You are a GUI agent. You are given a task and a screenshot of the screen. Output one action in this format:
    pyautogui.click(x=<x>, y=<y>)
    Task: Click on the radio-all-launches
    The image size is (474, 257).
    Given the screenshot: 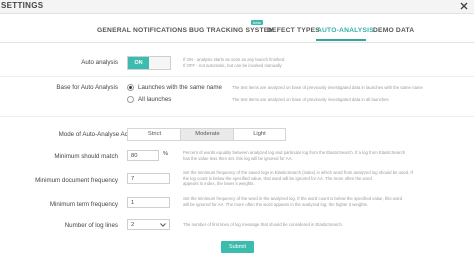 What is the action you would take?
    pyautogui.click(x=130, y=99)
    